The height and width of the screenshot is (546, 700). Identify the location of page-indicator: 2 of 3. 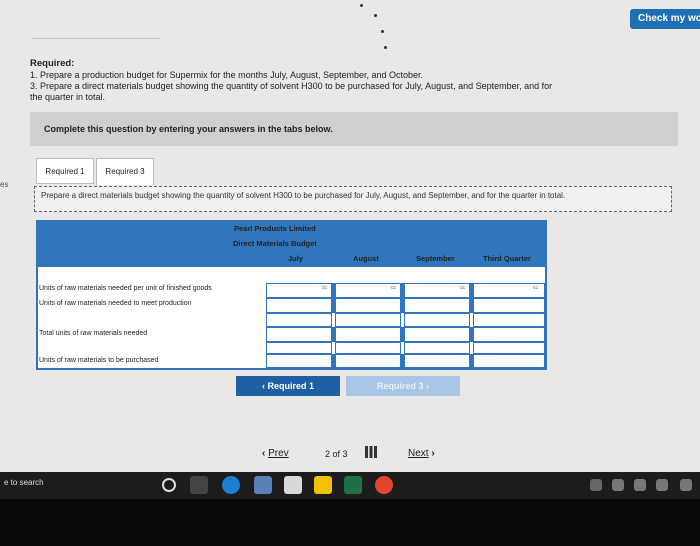
(336, 454).